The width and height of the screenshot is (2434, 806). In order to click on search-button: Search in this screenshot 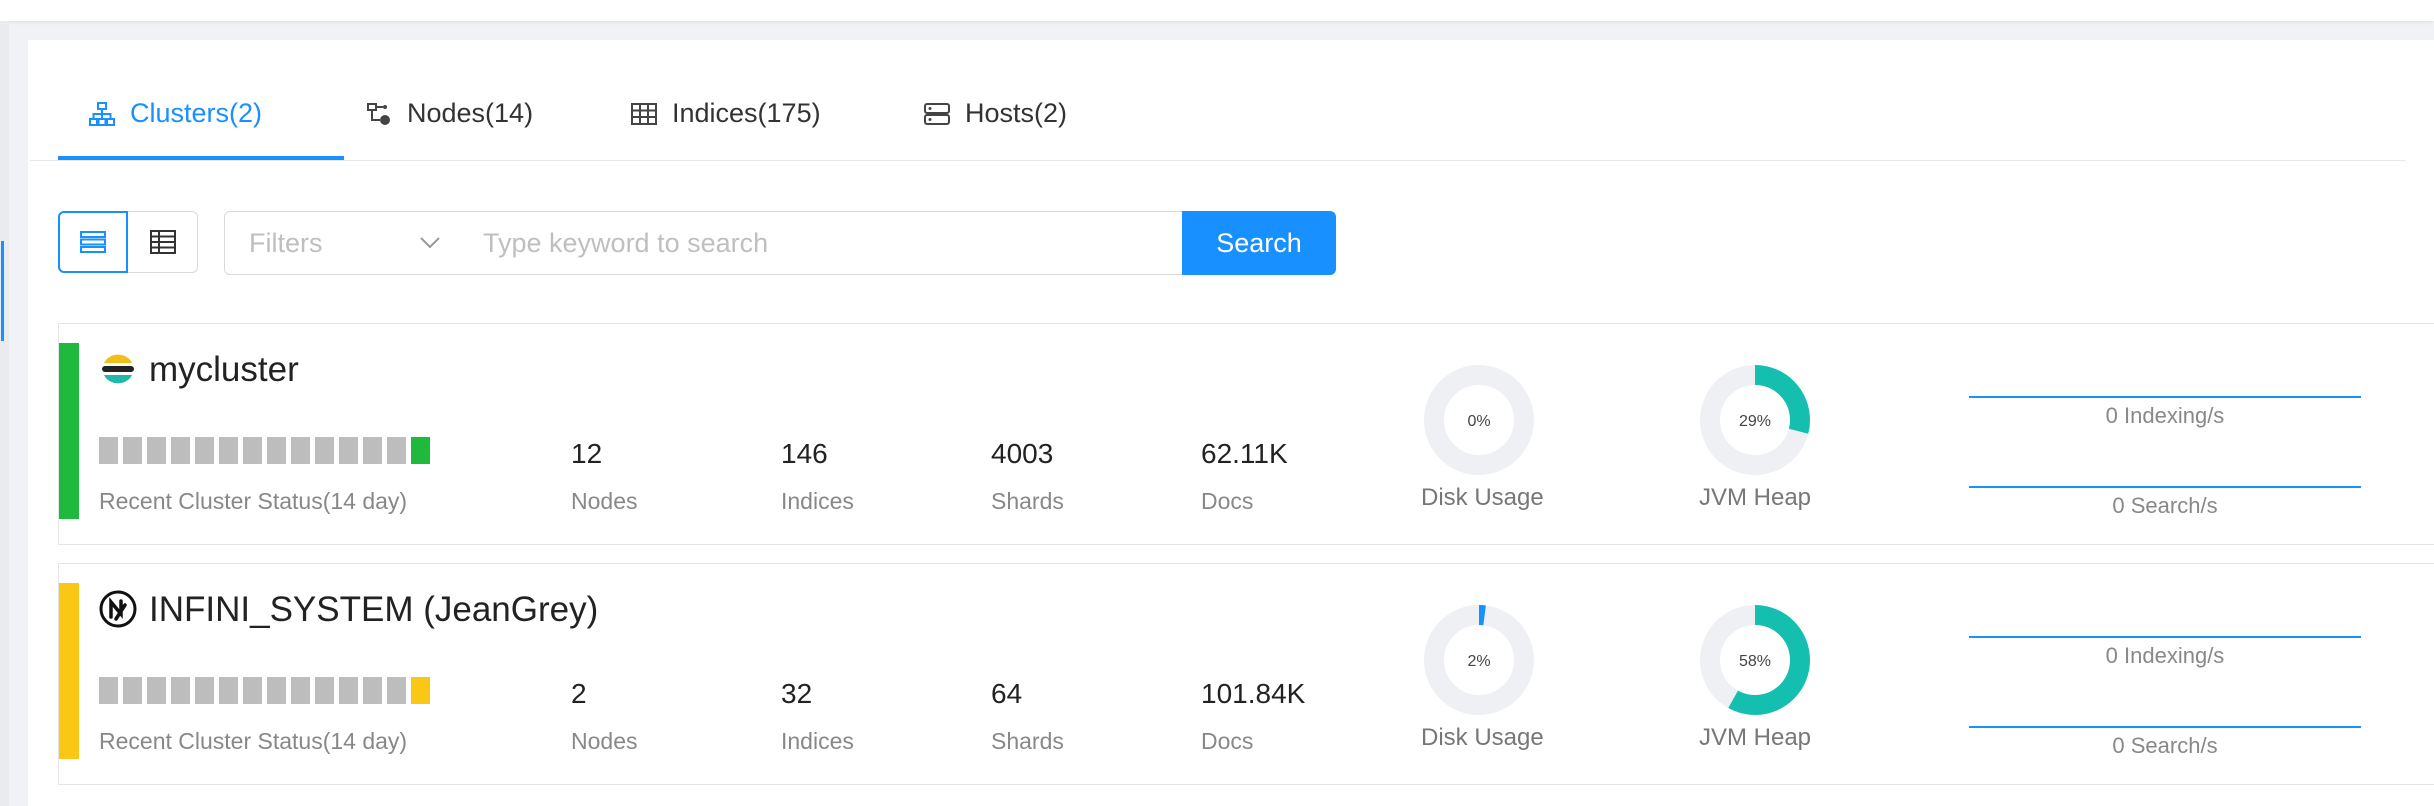, I will do `click(1259, 243)`.